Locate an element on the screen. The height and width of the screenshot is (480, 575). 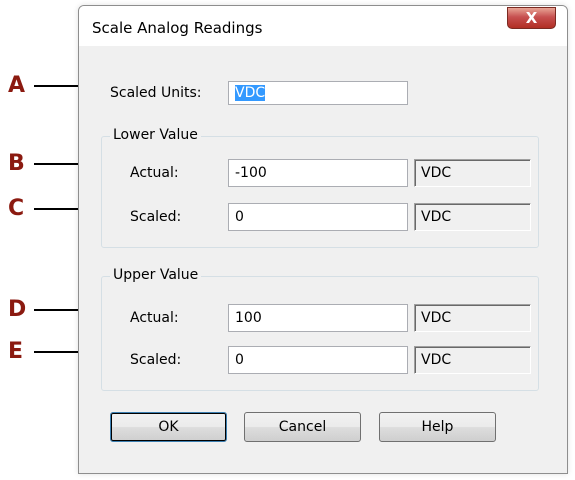
close-icon: X is located at coordinates (531, 18).